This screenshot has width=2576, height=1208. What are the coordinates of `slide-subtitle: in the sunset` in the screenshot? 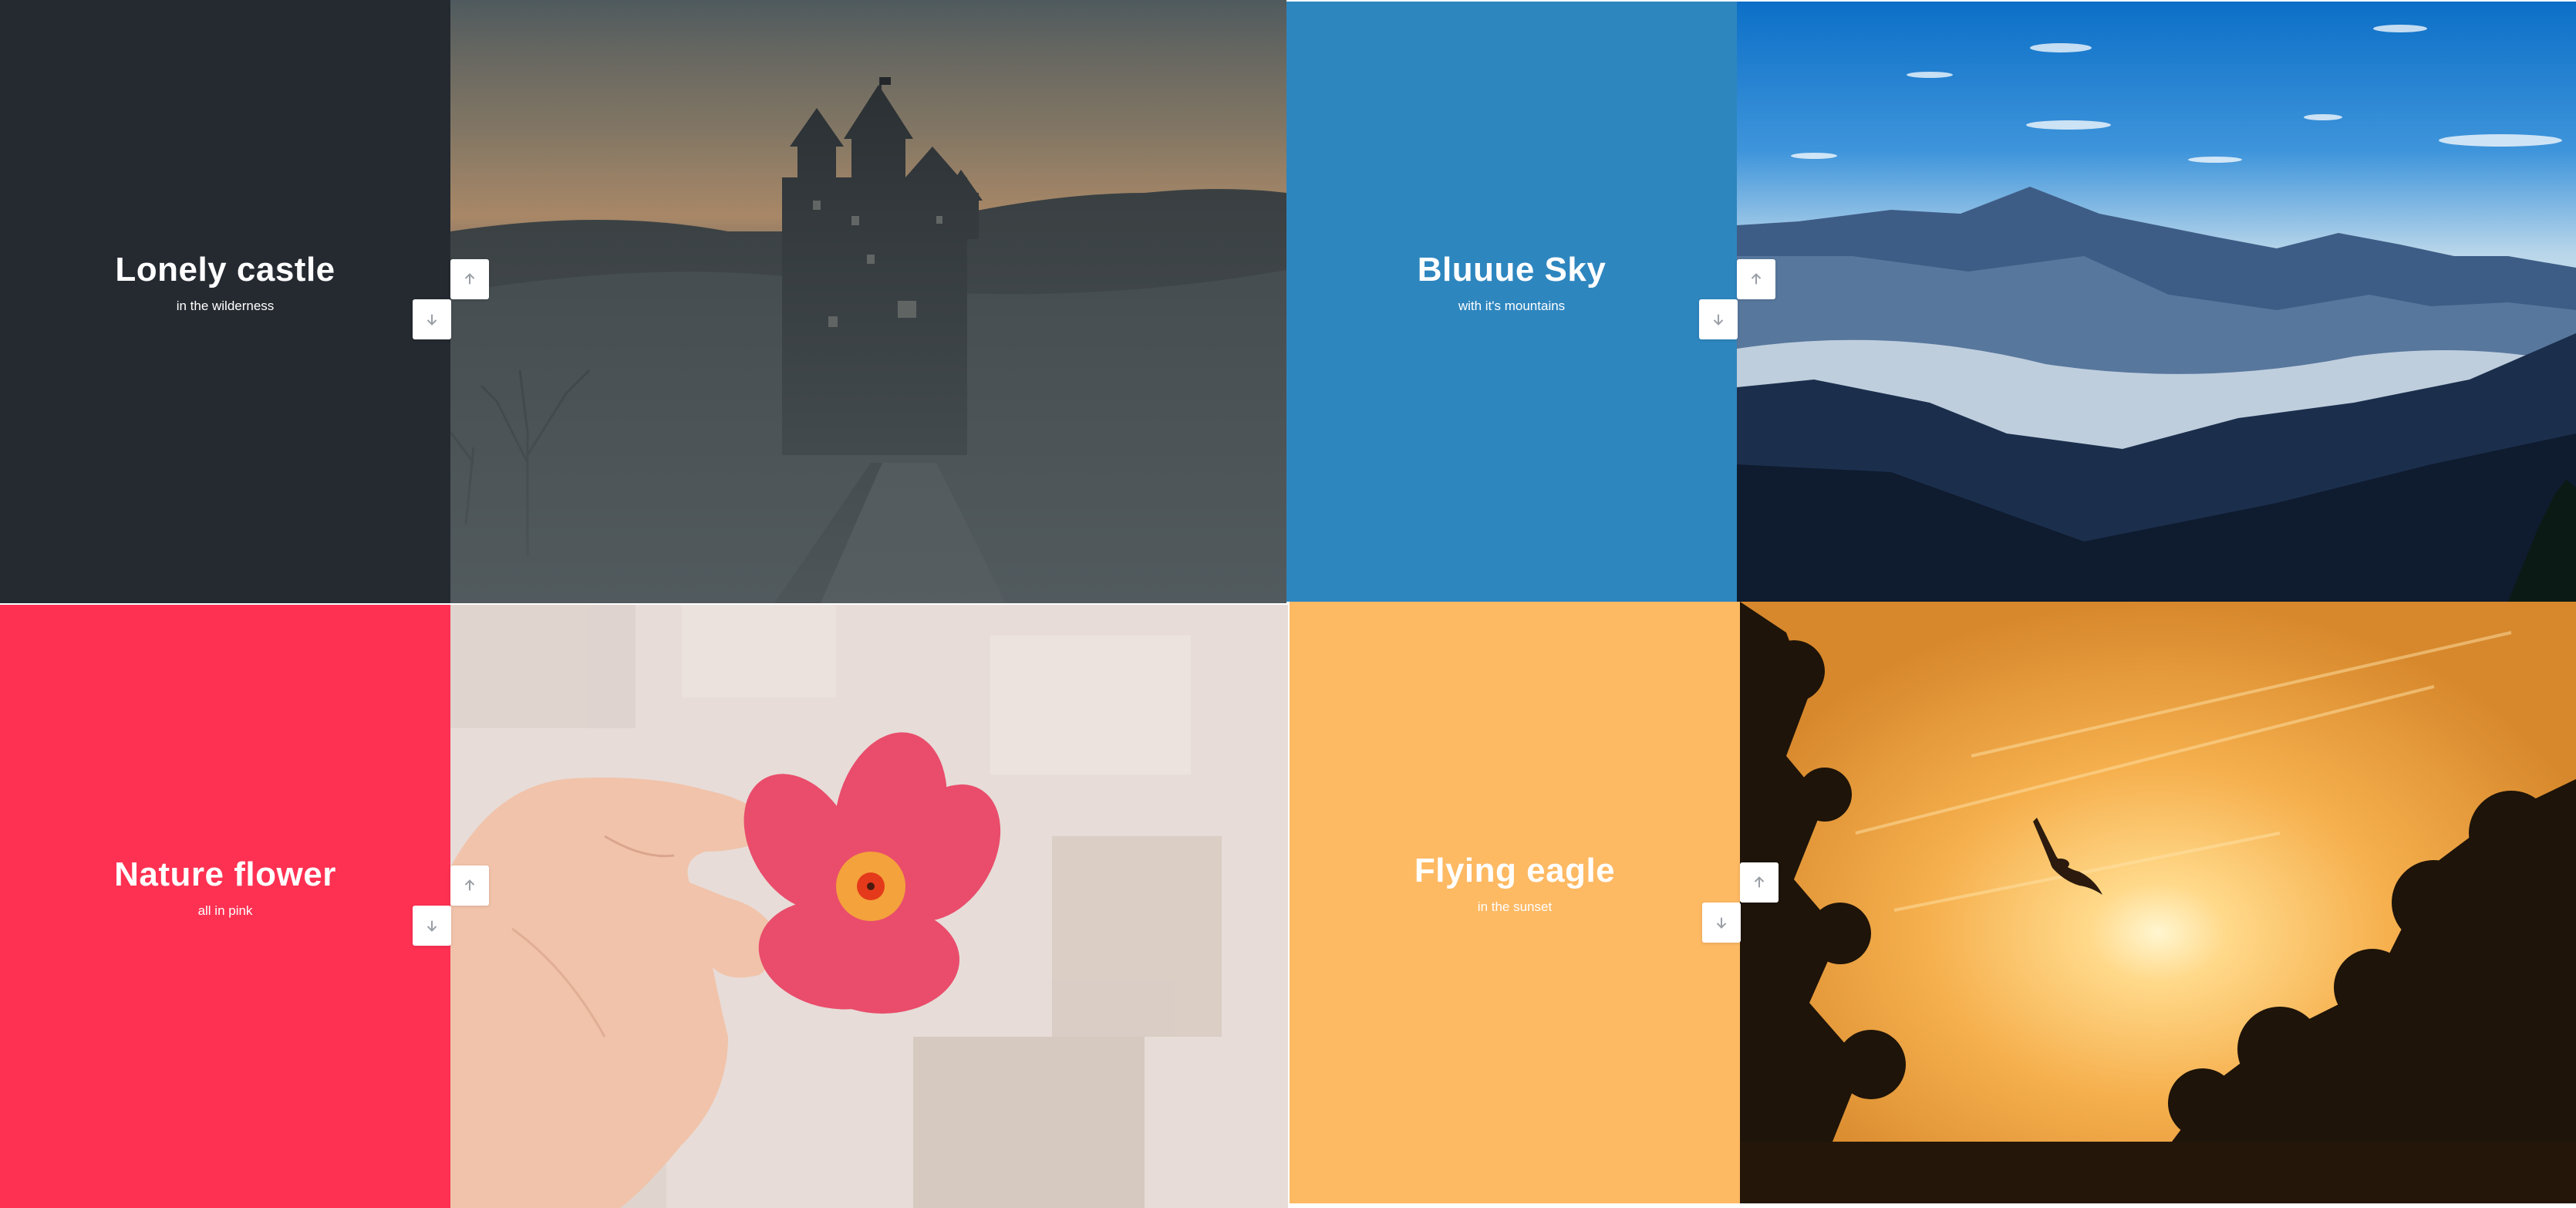 It's located at (1515, 906).